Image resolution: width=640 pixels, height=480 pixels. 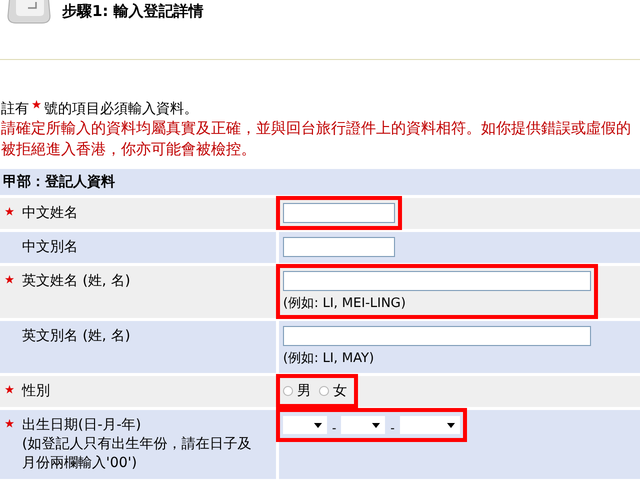 I want to click on required-star-icon, so click(x=36, y=104).